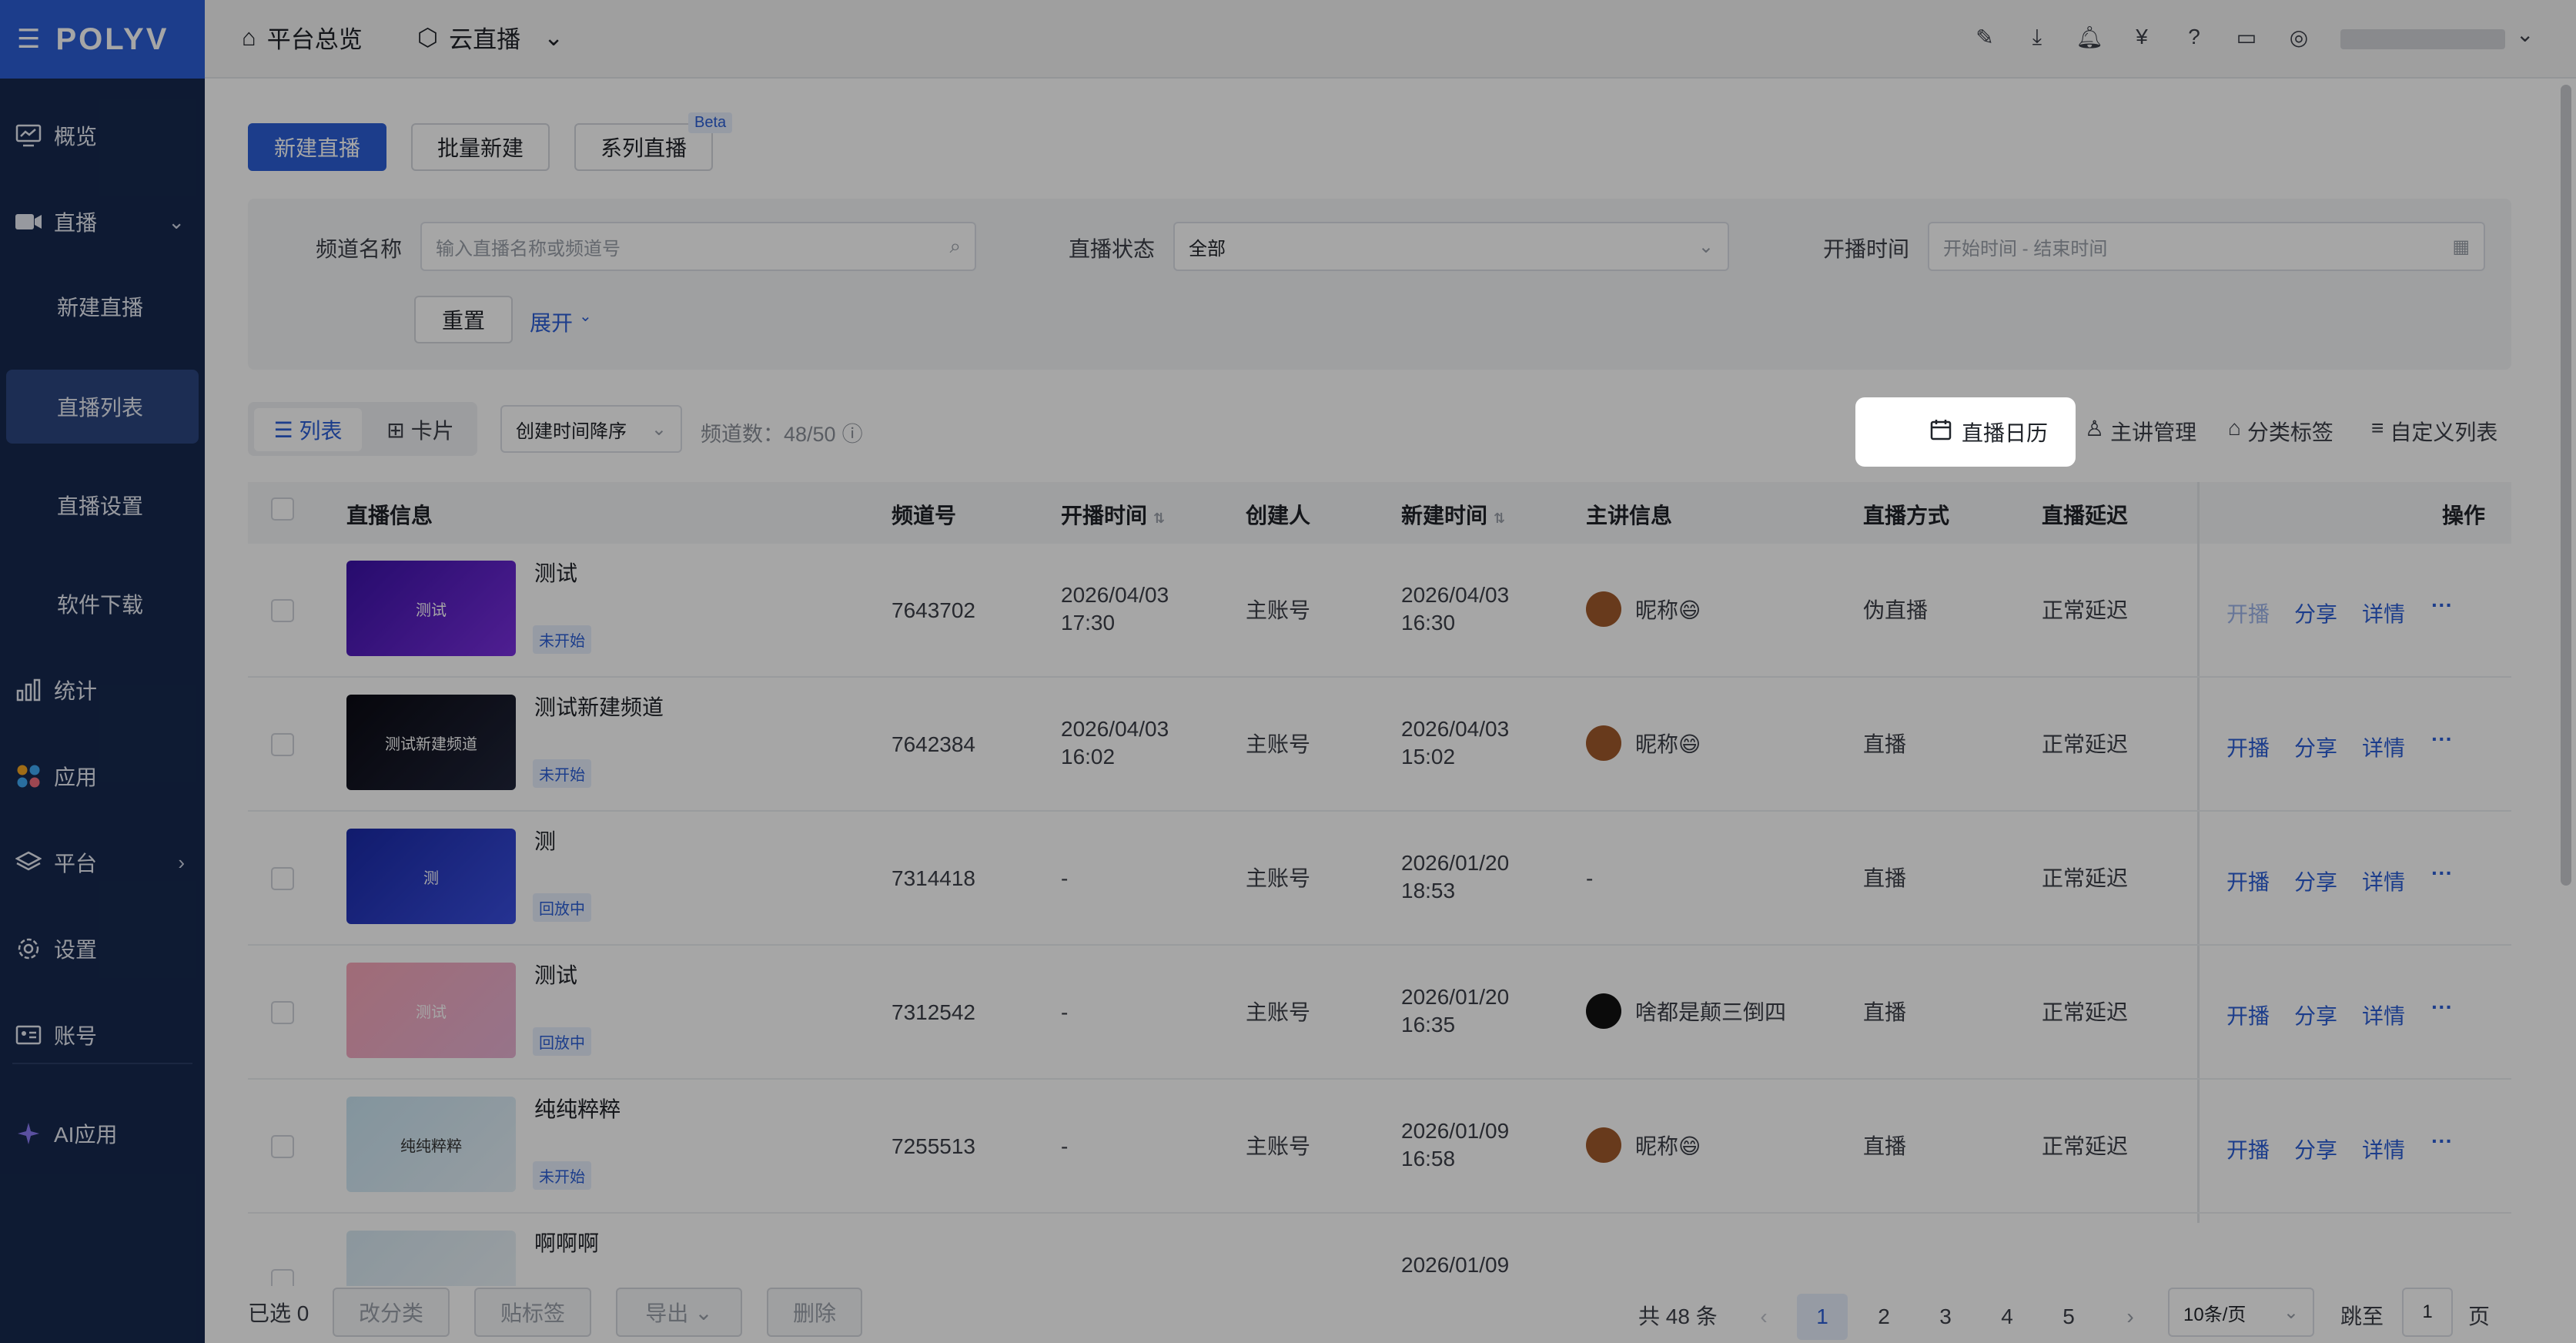 The width and height of the screenshot is (2576, 1343). I want to click on help-icon: ?, so click(2194, 37).